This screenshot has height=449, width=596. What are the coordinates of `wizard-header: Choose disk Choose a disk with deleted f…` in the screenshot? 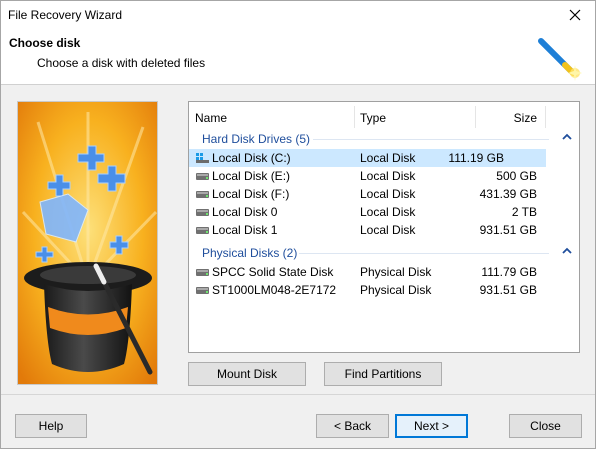 It's located at (298, 57).